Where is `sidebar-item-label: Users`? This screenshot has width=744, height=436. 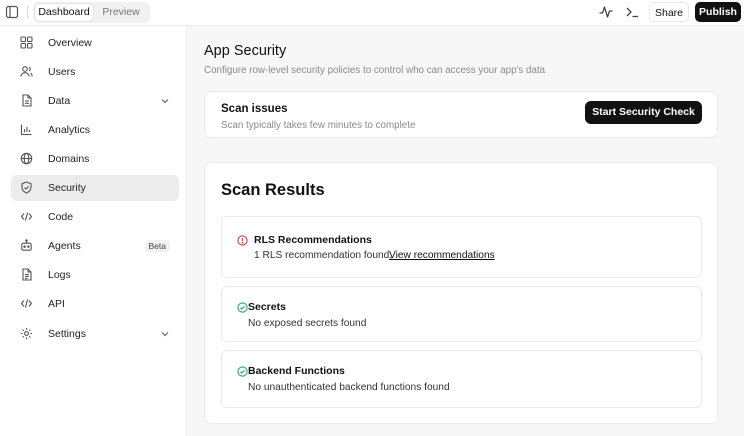
sidebar-item-label: Users is located at coordinates (62, 72).